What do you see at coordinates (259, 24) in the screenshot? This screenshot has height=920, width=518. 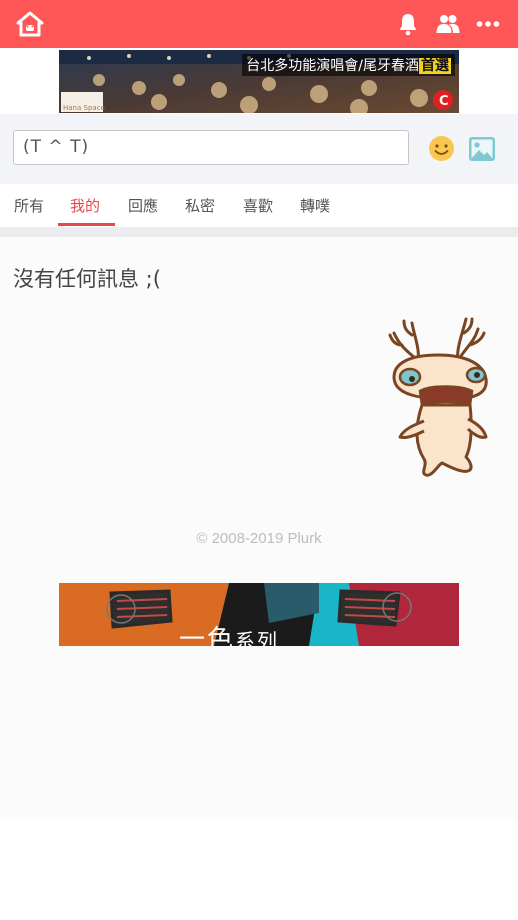 I see `top-navigation-bar` at bounding box center [259, 24].